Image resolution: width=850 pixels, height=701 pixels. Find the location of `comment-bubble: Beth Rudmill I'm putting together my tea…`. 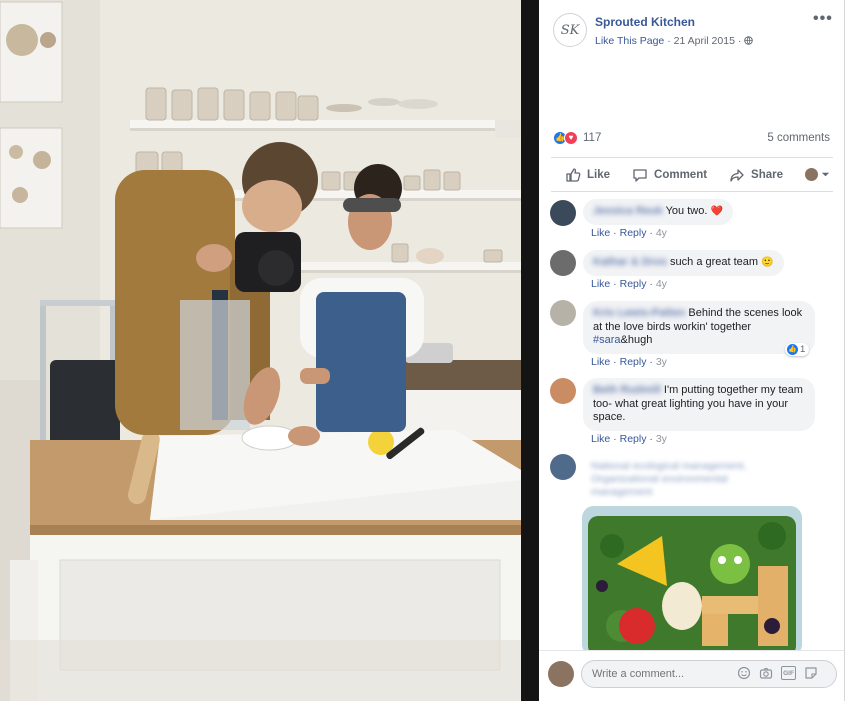

comment-bubble: Beth Rudmill I'm putting together my tea… is located at coordinates (699, 404).